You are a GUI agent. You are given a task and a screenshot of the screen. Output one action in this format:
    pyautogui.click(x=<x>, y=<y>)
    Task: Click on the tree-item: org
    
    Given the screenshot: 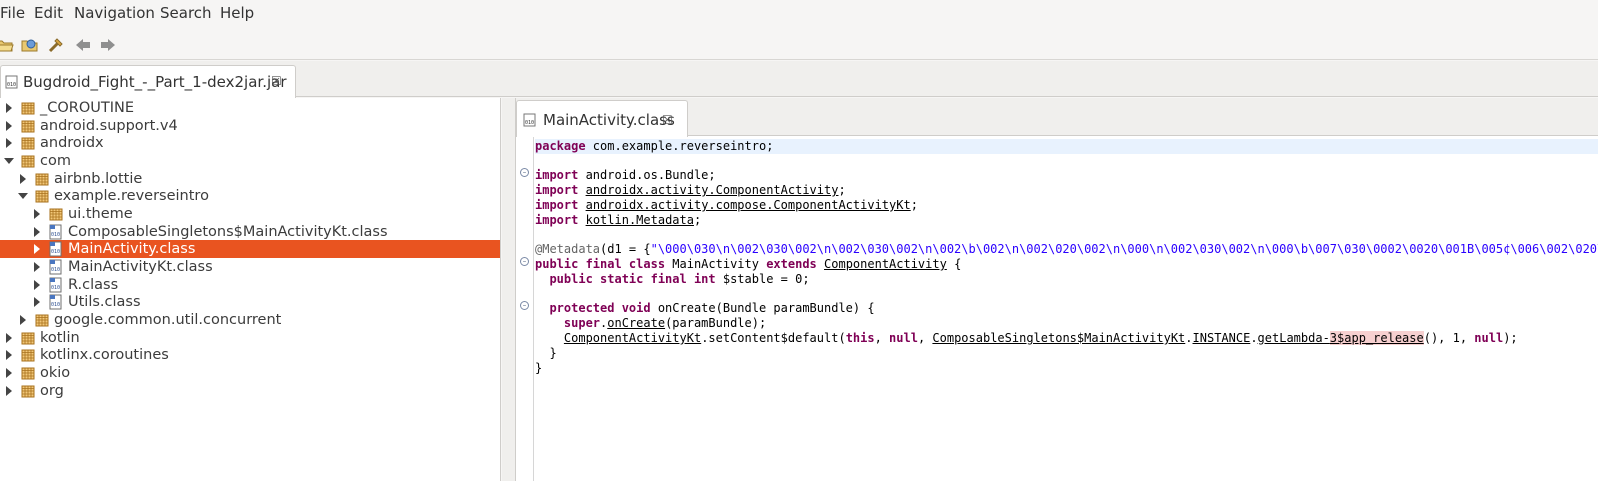 What is the action you would take?
    pyautogui.click(x=250, y=391)
    